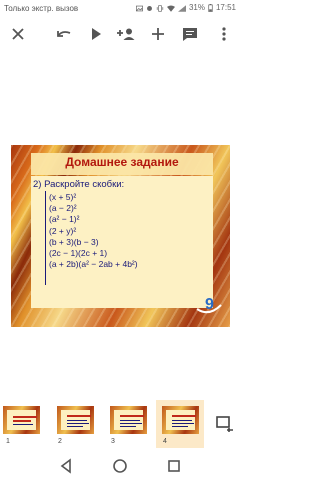 Image resolution: width=320 pixels, height=480 pixels. What do you see at coordinates (63, 197) in the screenshot?
I see `expression-item: (x + 5)²` at bounding box center [63, 197].